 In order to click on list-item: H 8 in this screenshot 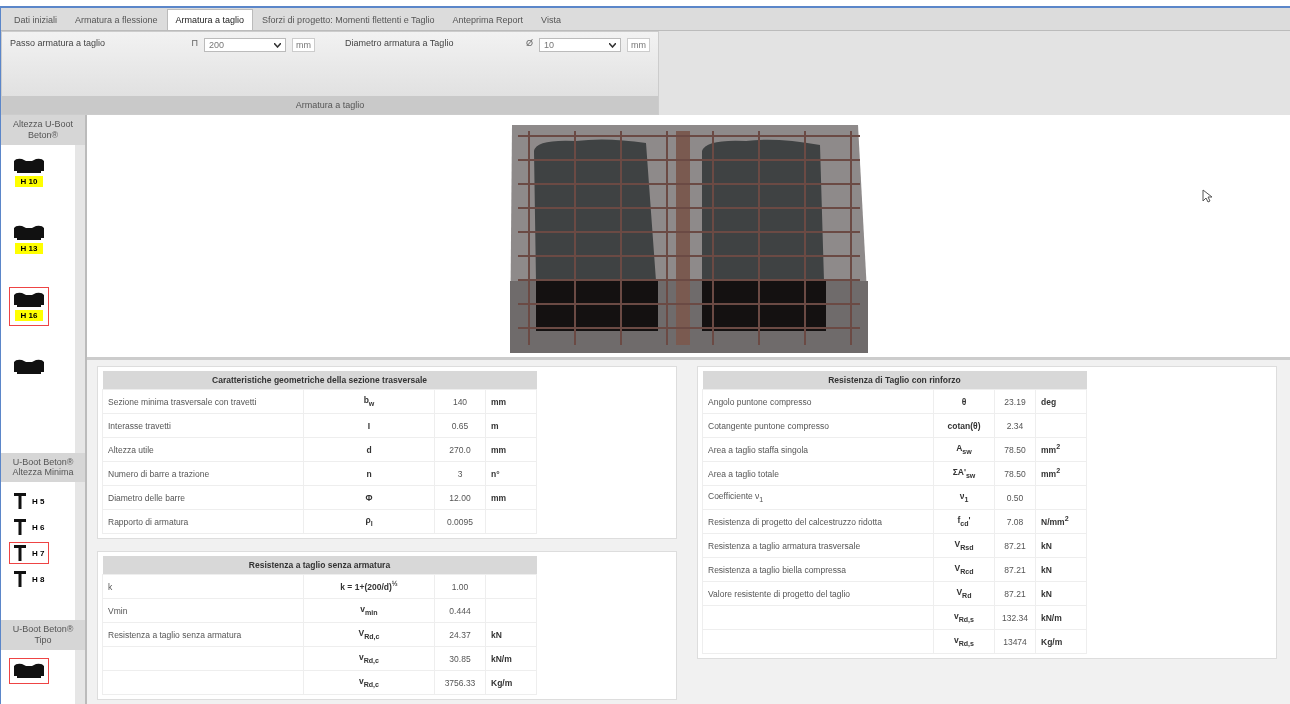, I will do `click(29, 579)`.